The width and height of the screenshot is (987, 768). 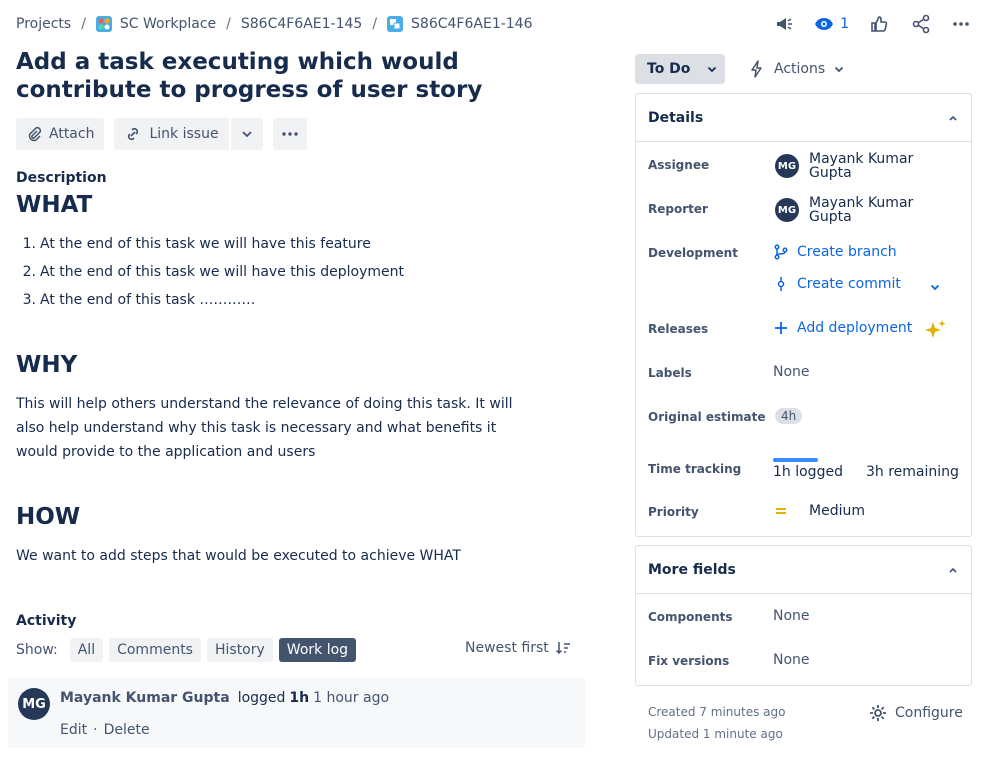 What do you see at coordinates (835, 252) in the screenshot?
I see `create-branch-link: Create branch` at bounding box center [835, 252].